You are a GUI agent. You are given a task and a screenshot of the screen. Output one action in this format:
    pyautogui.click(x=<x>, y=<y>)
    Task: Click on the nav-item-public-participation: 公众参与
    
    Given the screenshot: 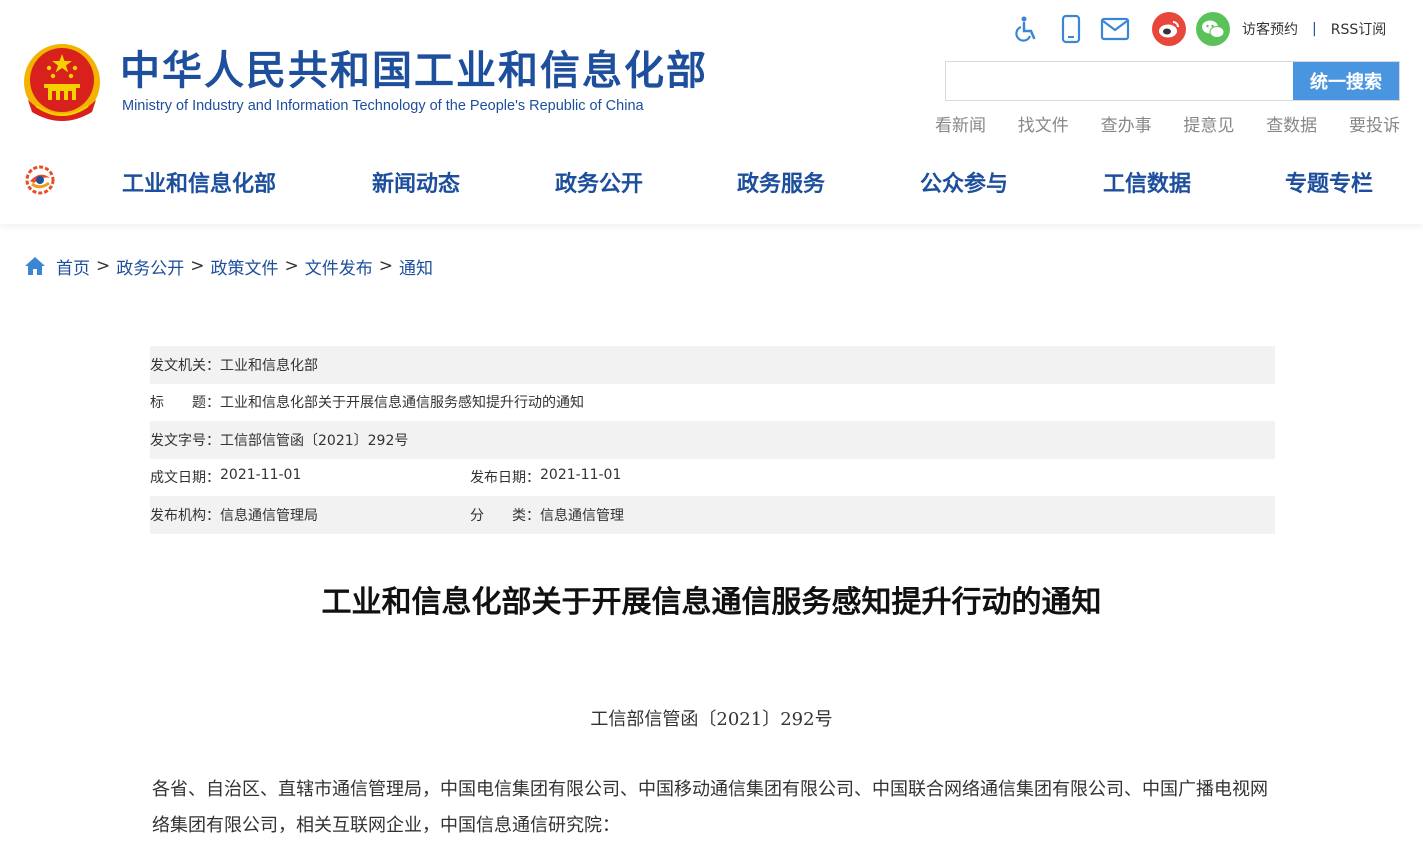 What is the action you would take?
    pyautogui.click(x=964, y=182)
    